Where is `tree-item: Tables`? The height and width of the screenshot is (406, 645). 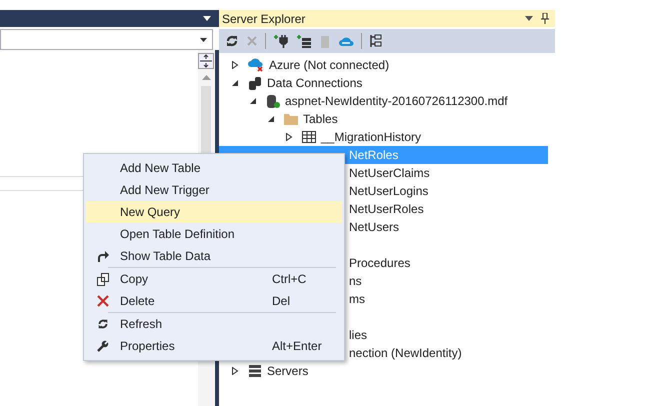 tree-item: Tables is located at coordinates (387, 119).